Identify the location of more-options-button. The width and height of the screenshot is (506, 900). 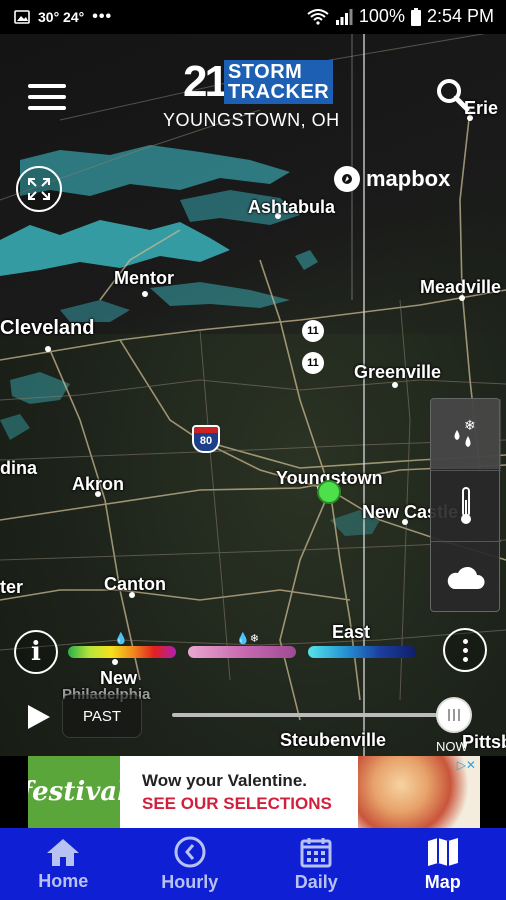
(465, 650).